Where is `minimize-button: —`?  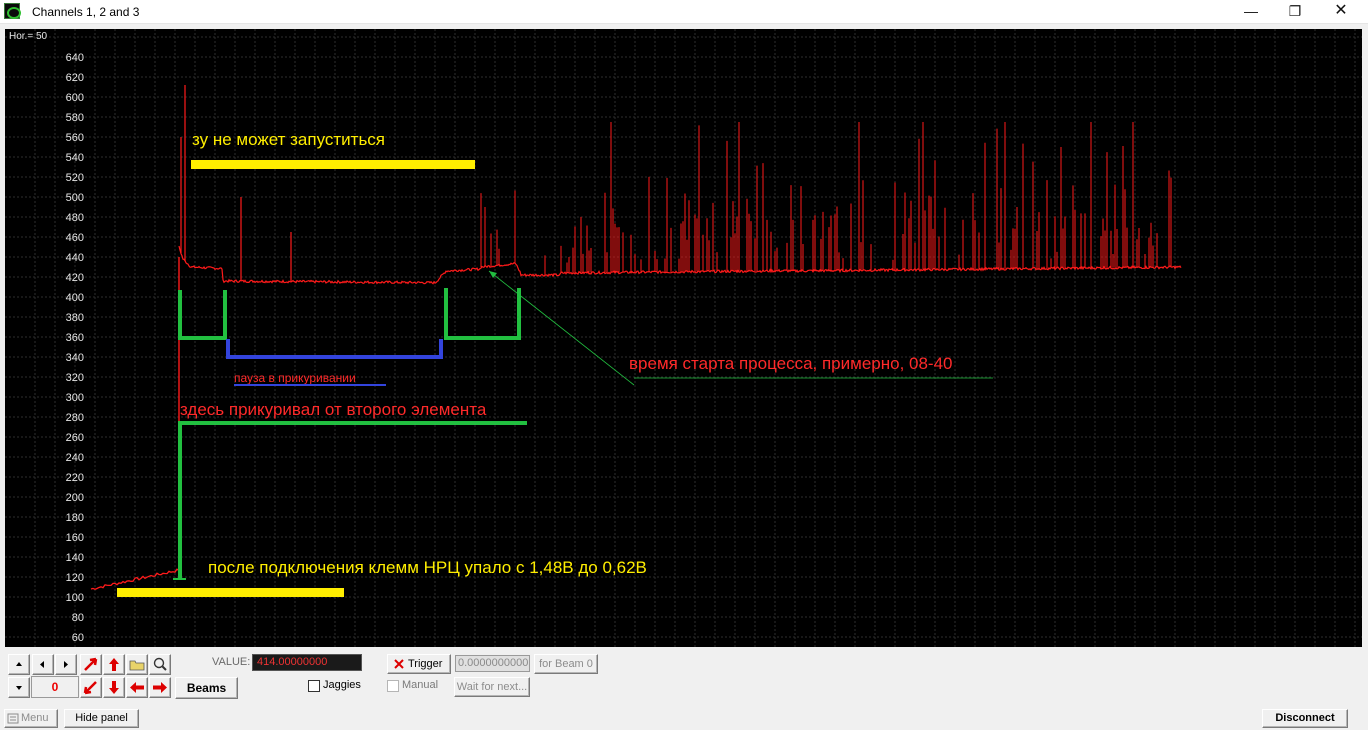
minimize-button: — is located at coordinates (1251, 12).